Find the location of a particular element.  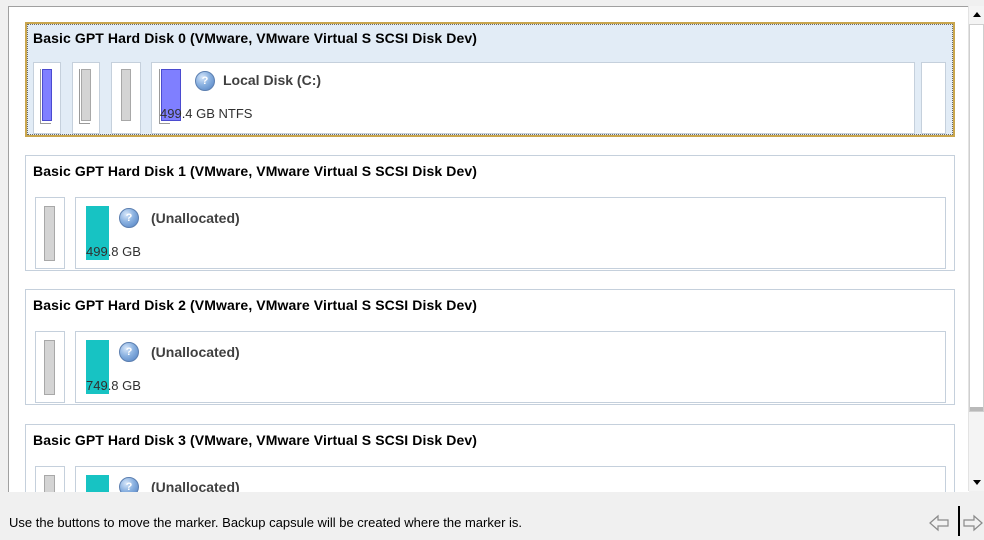

disk-1-reserved-partition is located at coordinates (50, 233).